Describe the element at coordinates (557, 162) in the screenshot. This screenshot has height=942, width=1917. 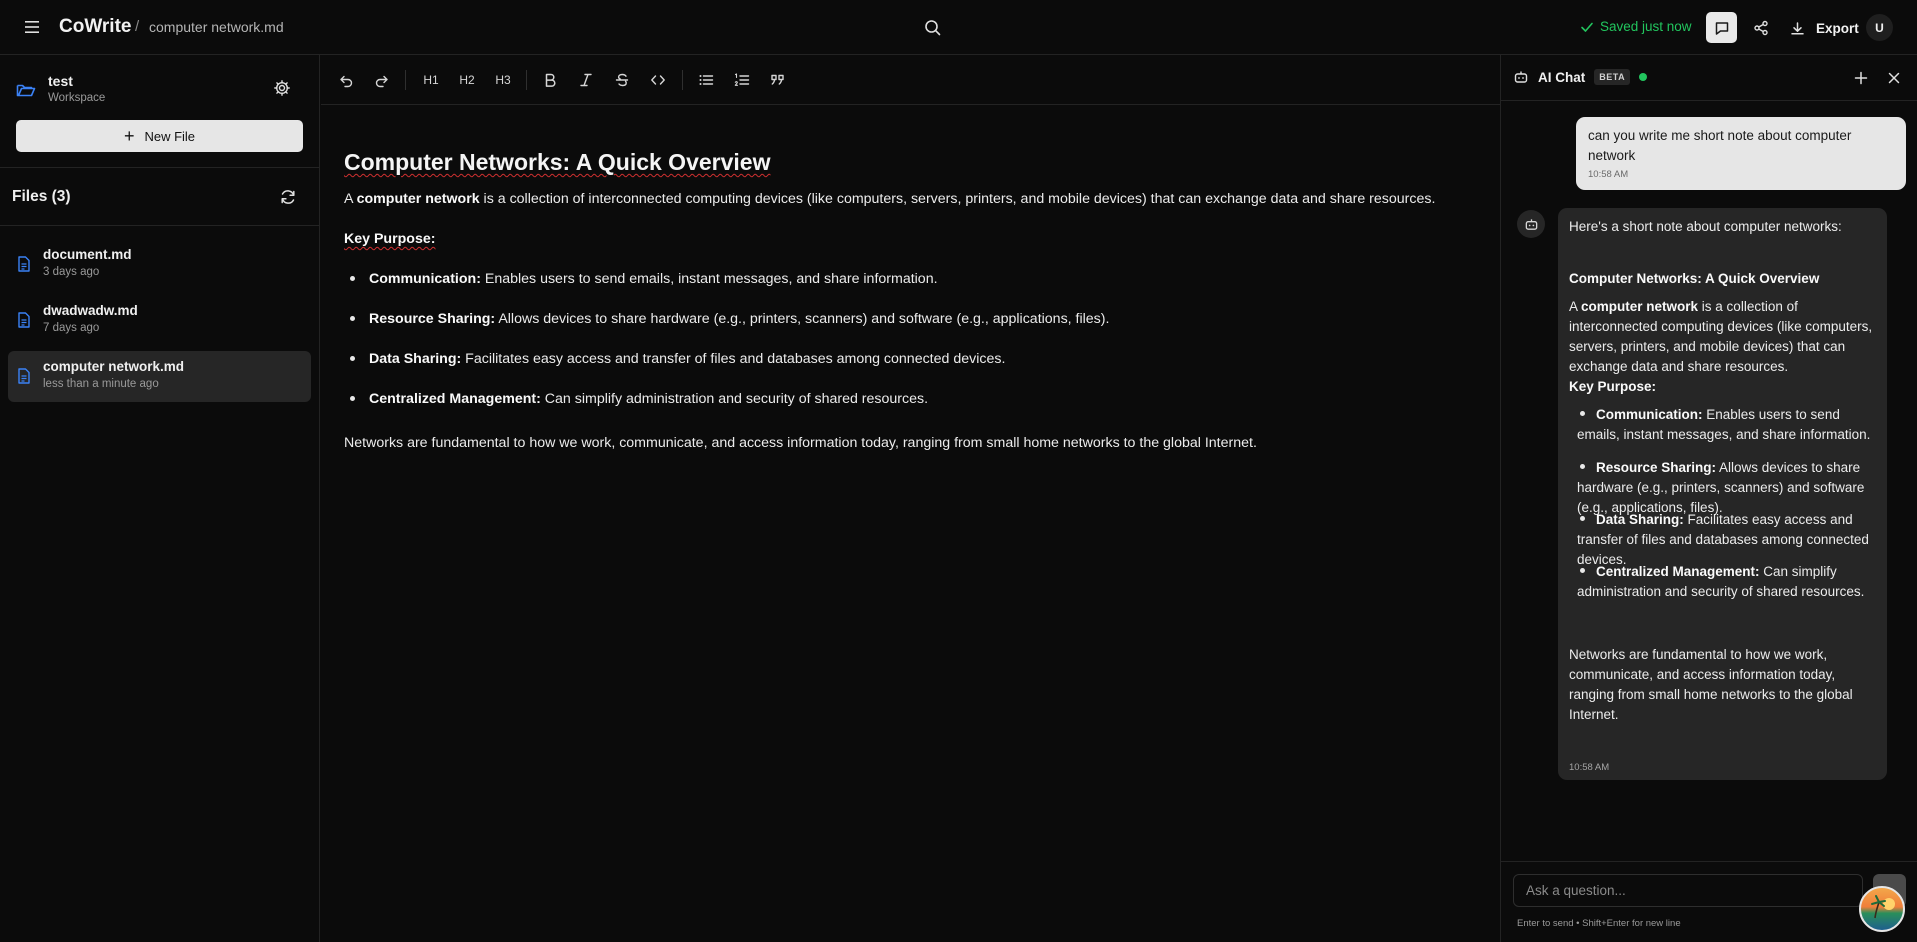
I see `document-title-text: Computer Networks: A Quick Overview` at that location.